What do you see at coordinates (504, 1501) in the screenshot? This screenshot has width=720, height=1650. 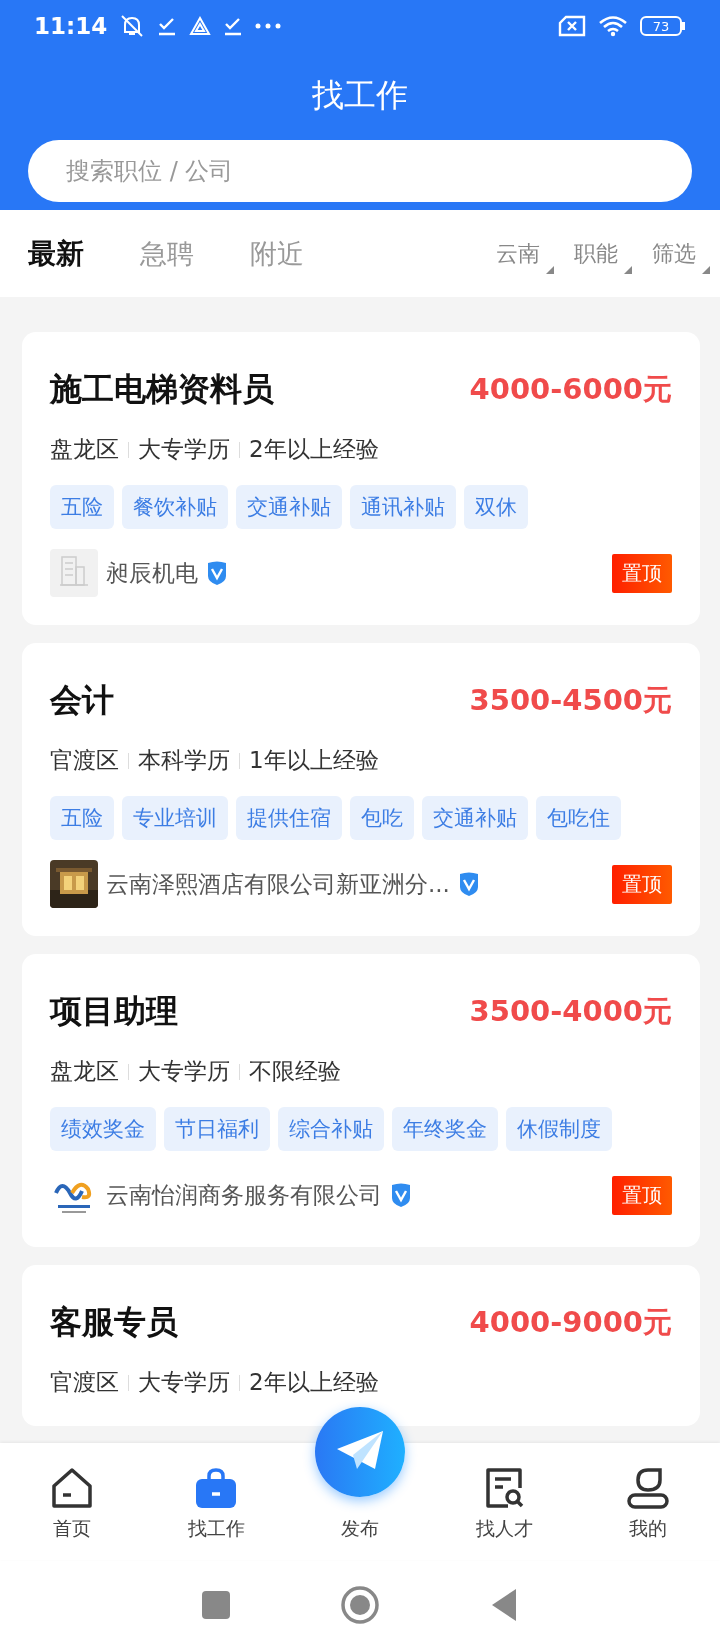 I see `nav-item: 找人才` at bounding box center [504, 1501].